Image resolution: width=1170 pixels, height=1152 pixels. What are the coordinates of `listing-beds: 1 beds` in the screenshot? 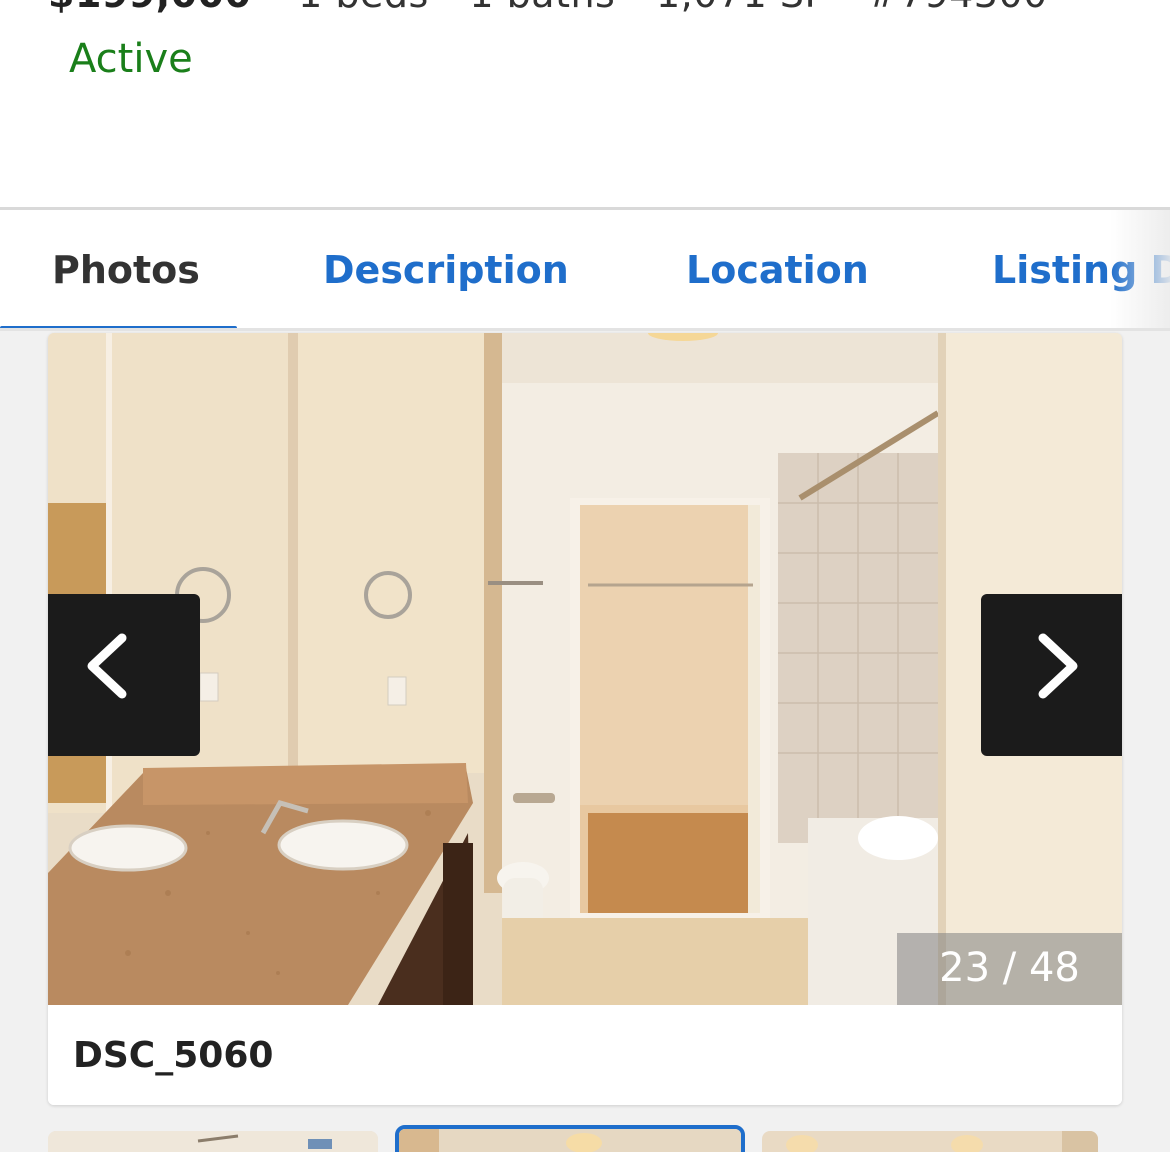 It's located at (363, 8).